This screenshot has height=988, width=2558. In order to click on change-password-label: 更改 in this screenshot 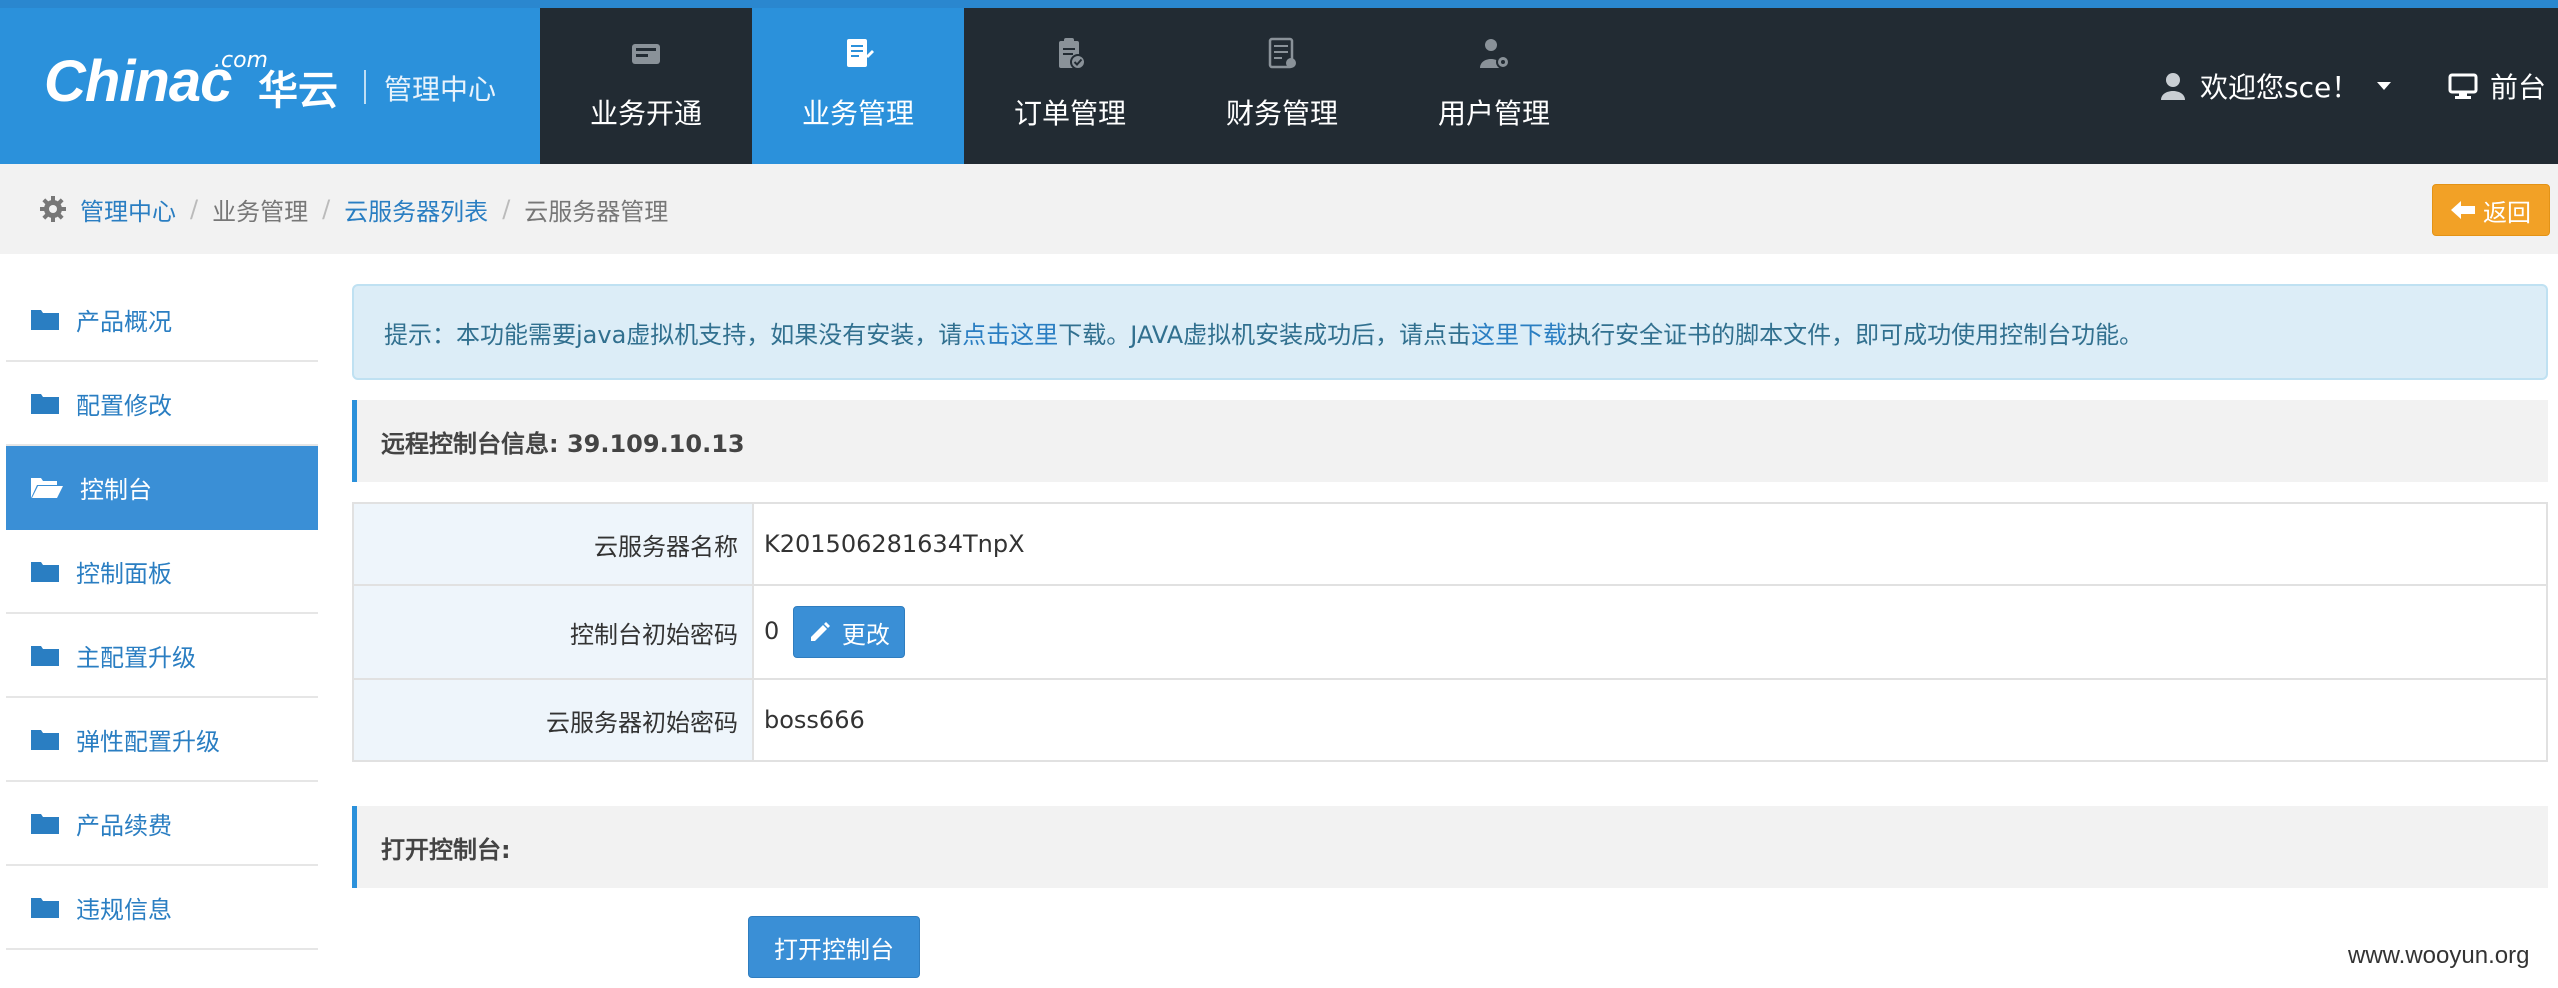, I will do `click(865, 634)`.